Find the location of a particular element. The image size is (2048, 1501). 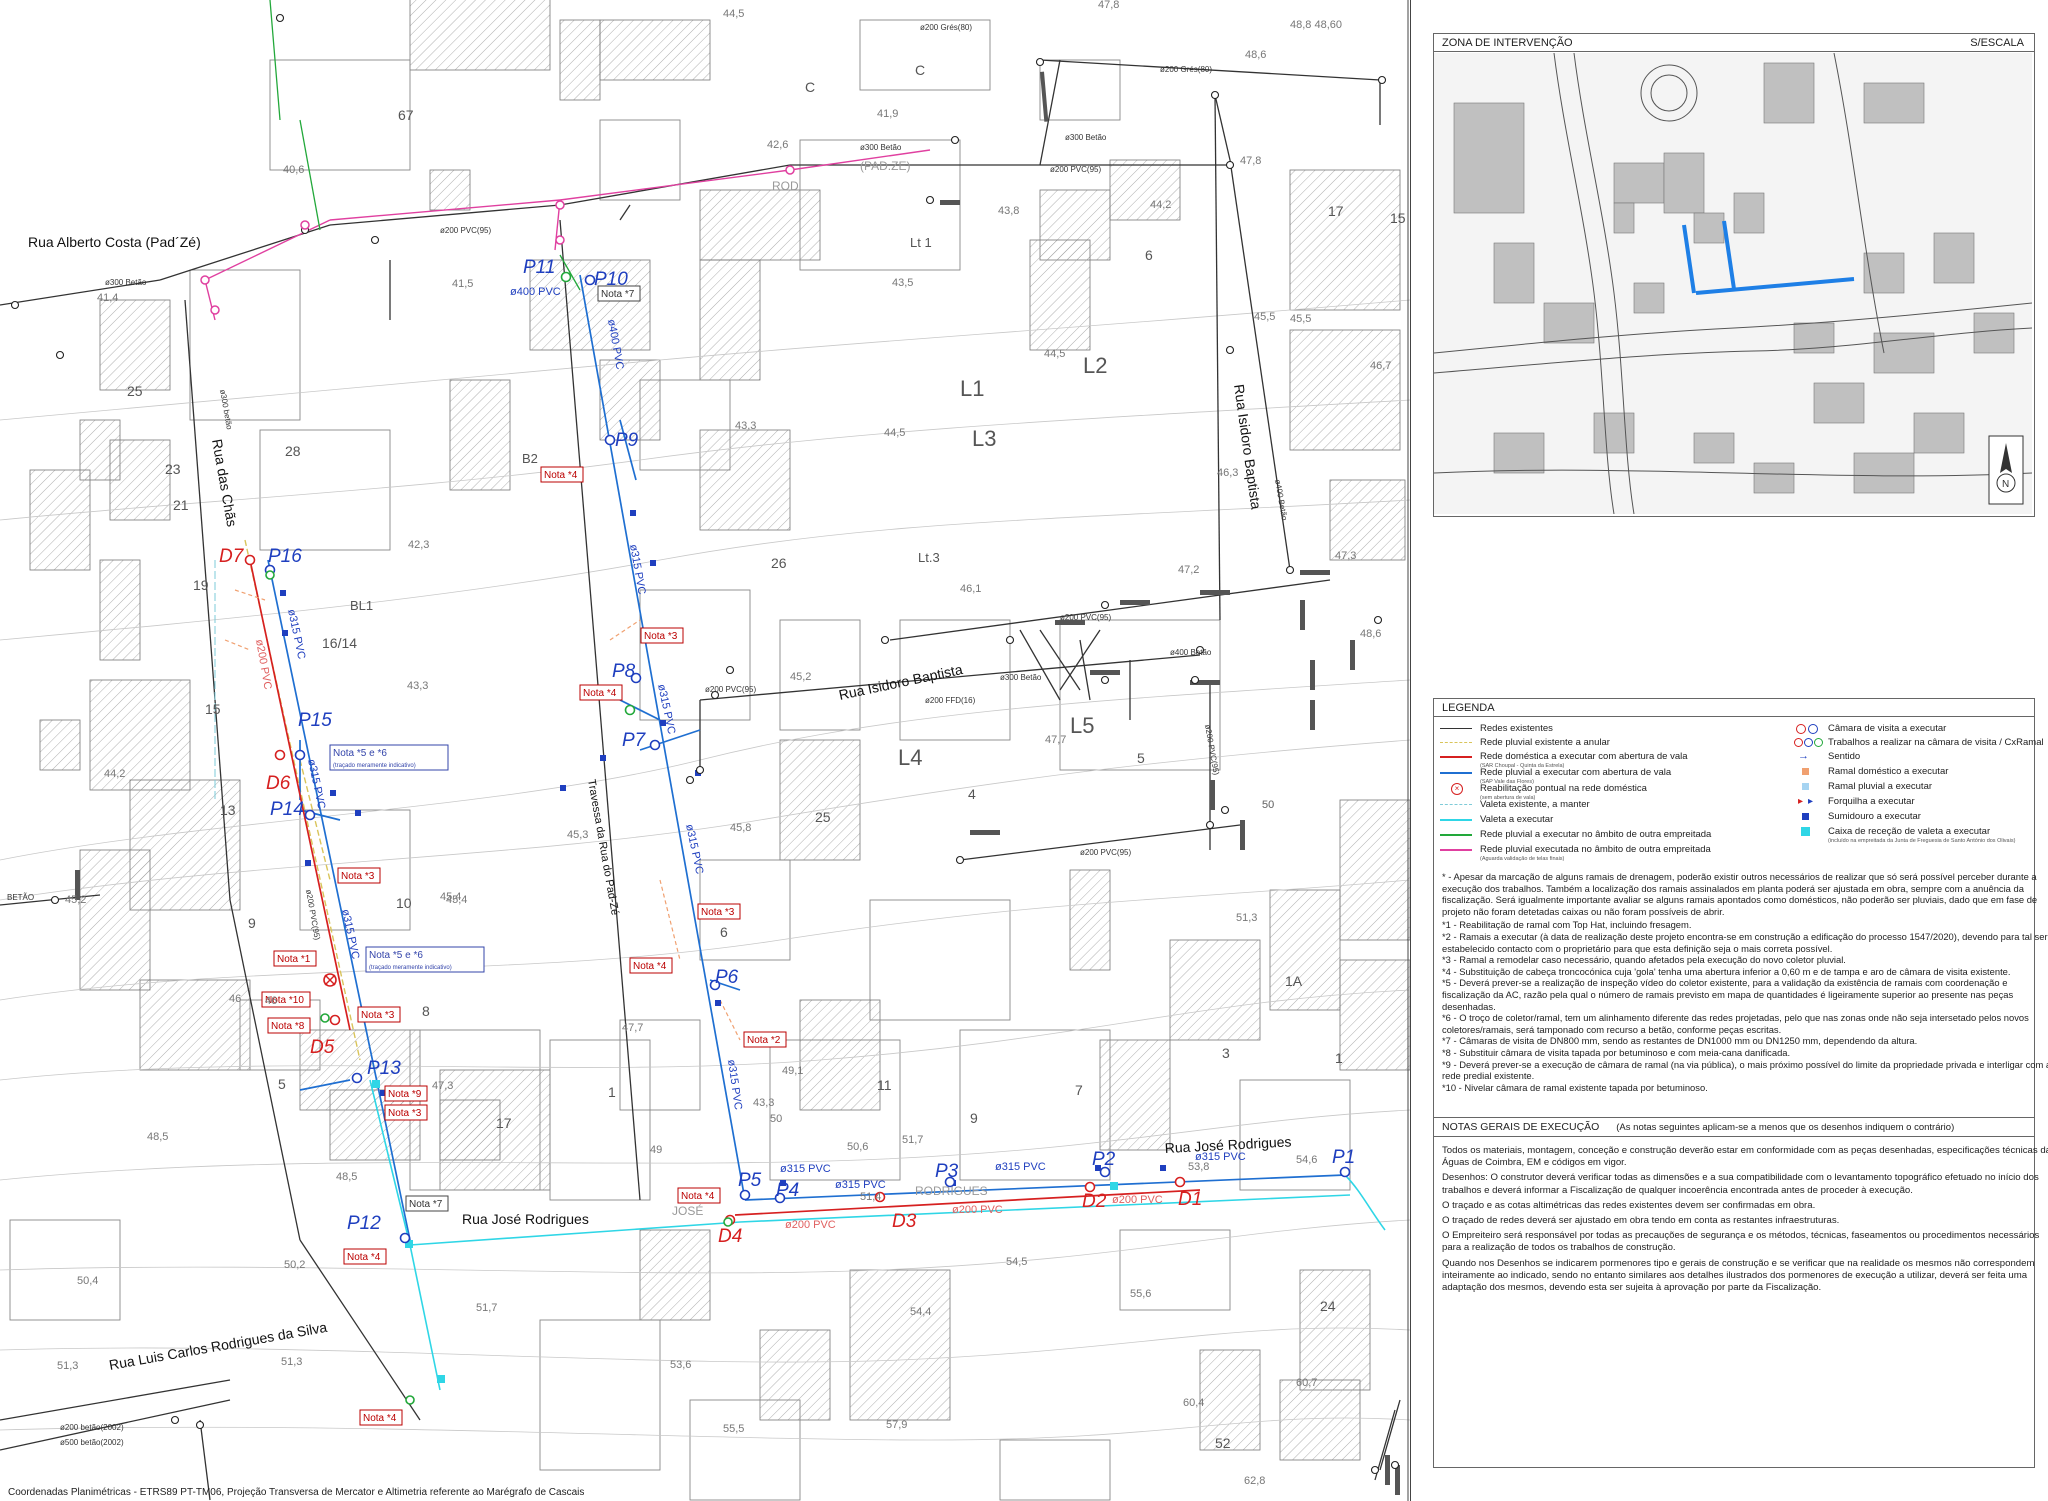

parcel: C is located at coordinates (920, 70).